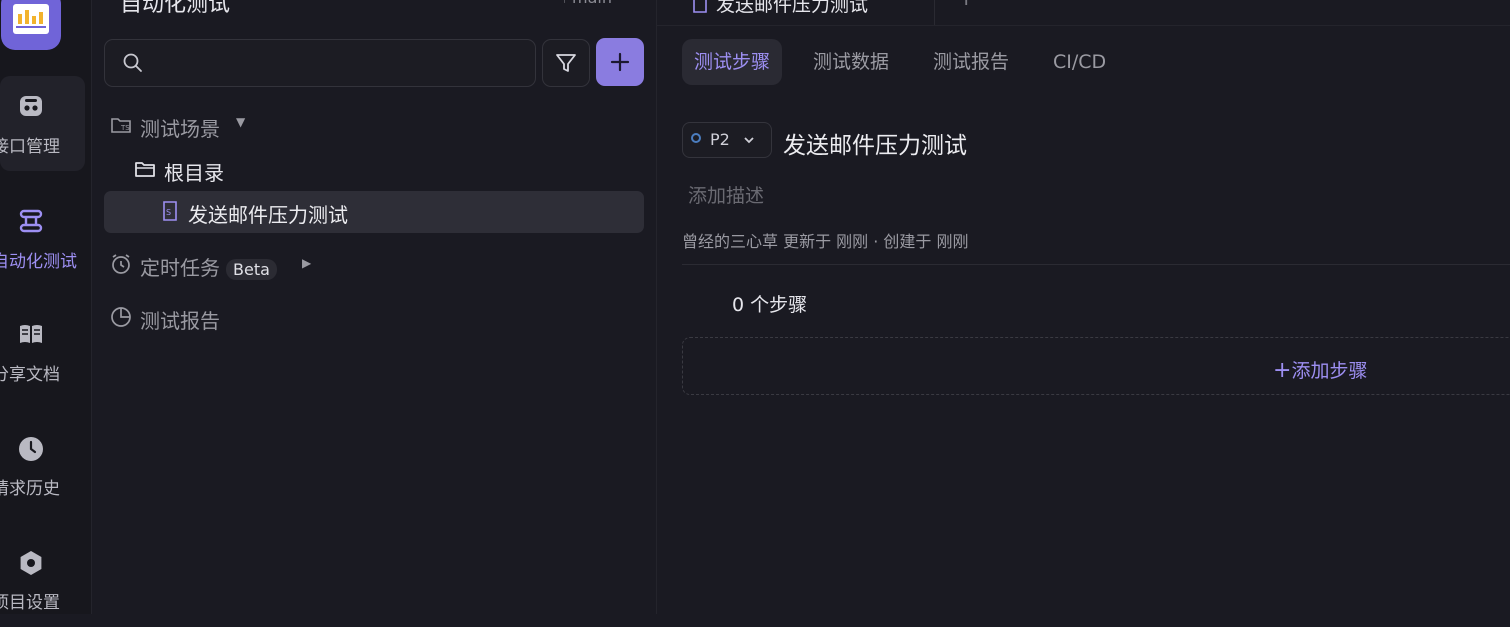 Image resolution: width=1510 pixels, height=627 pixels. What do you see at coordinates (180, 129) in the screenshot?
I see `tree-section-label: 测试场景` at bounding box center [180, 129].